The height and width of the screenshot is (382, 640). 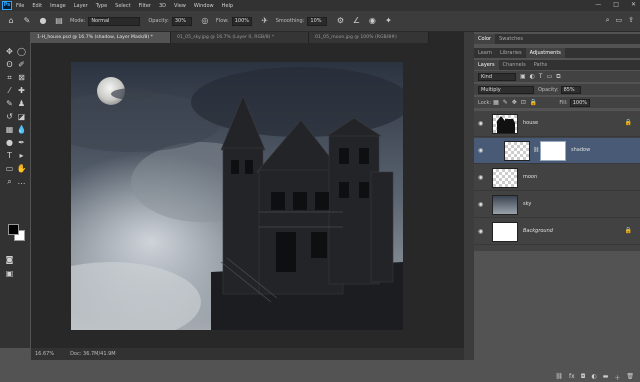 What do you see at coordinates (13, 229) in the screenshot?
I see `foreground-color-swatch` at bounding box center [13, 229].